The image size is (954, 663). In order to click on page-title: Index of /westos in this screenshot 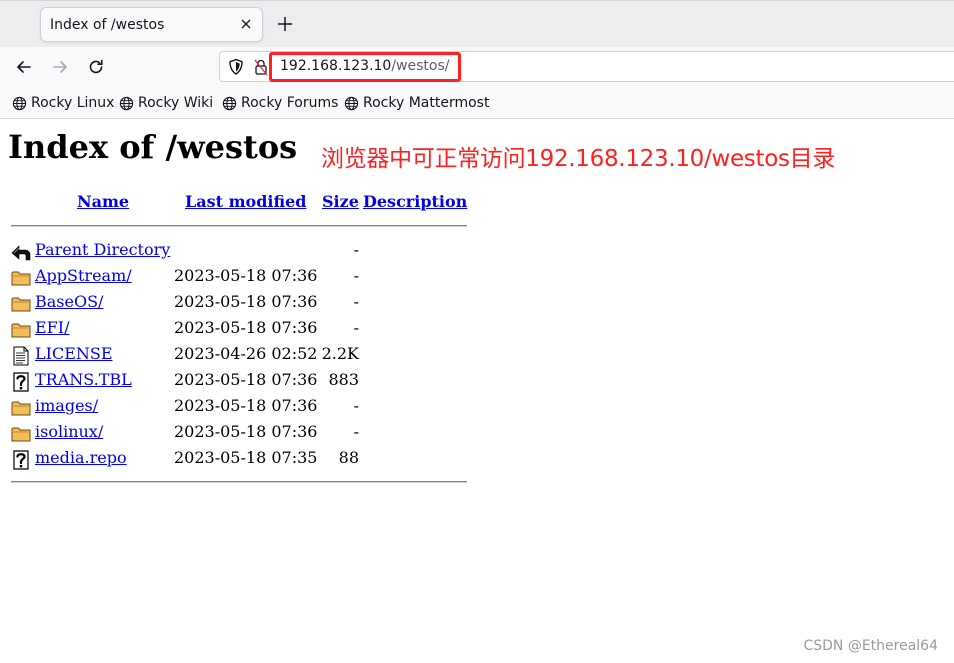, I will do `click(153, 147)`.